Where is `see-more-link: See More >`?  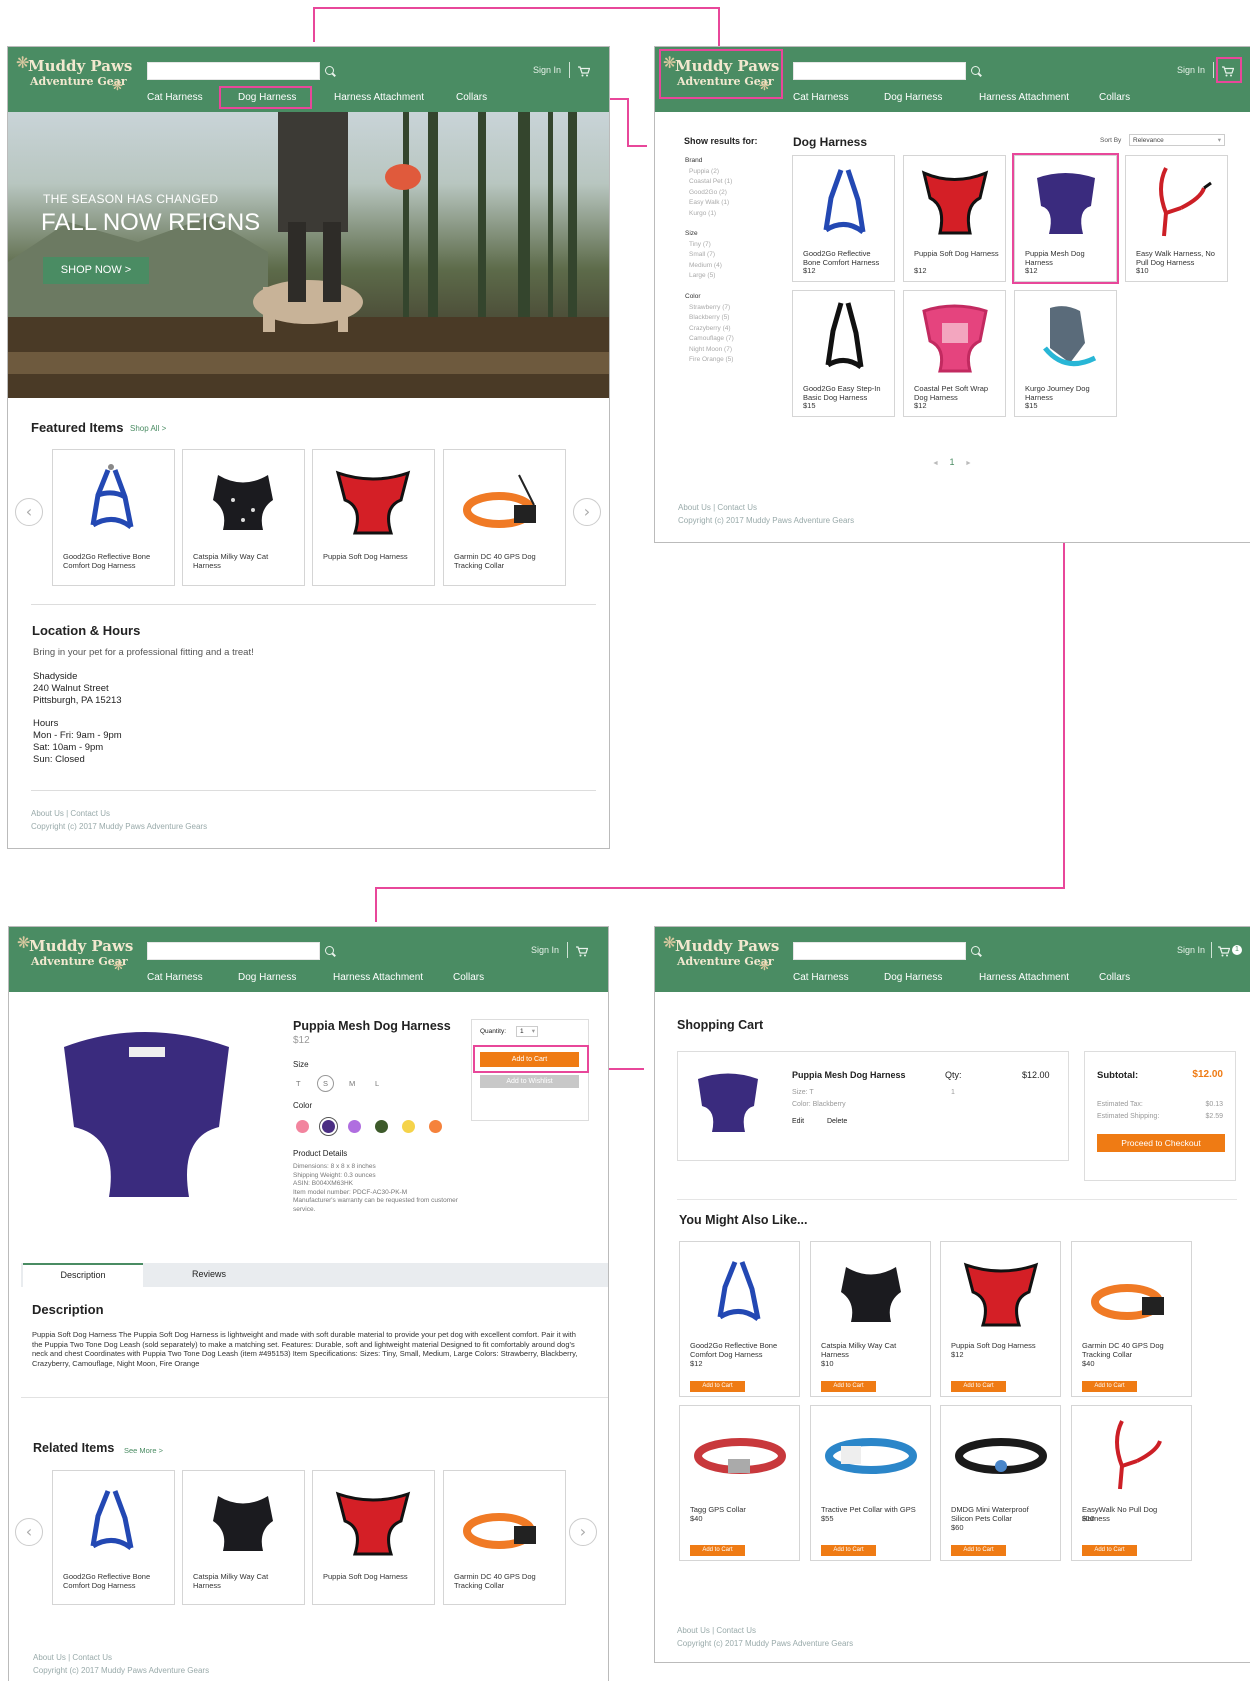 see-more-link: See More > is located at coordinates (143, 1450).